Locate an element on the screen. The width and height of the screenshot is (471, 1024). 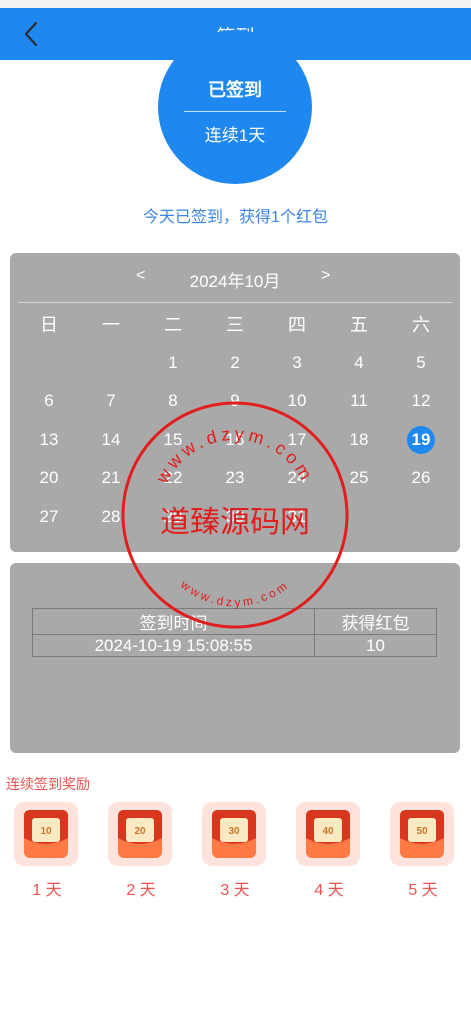
reward-item: 10 1 天 is located at coordinates (47, 851).